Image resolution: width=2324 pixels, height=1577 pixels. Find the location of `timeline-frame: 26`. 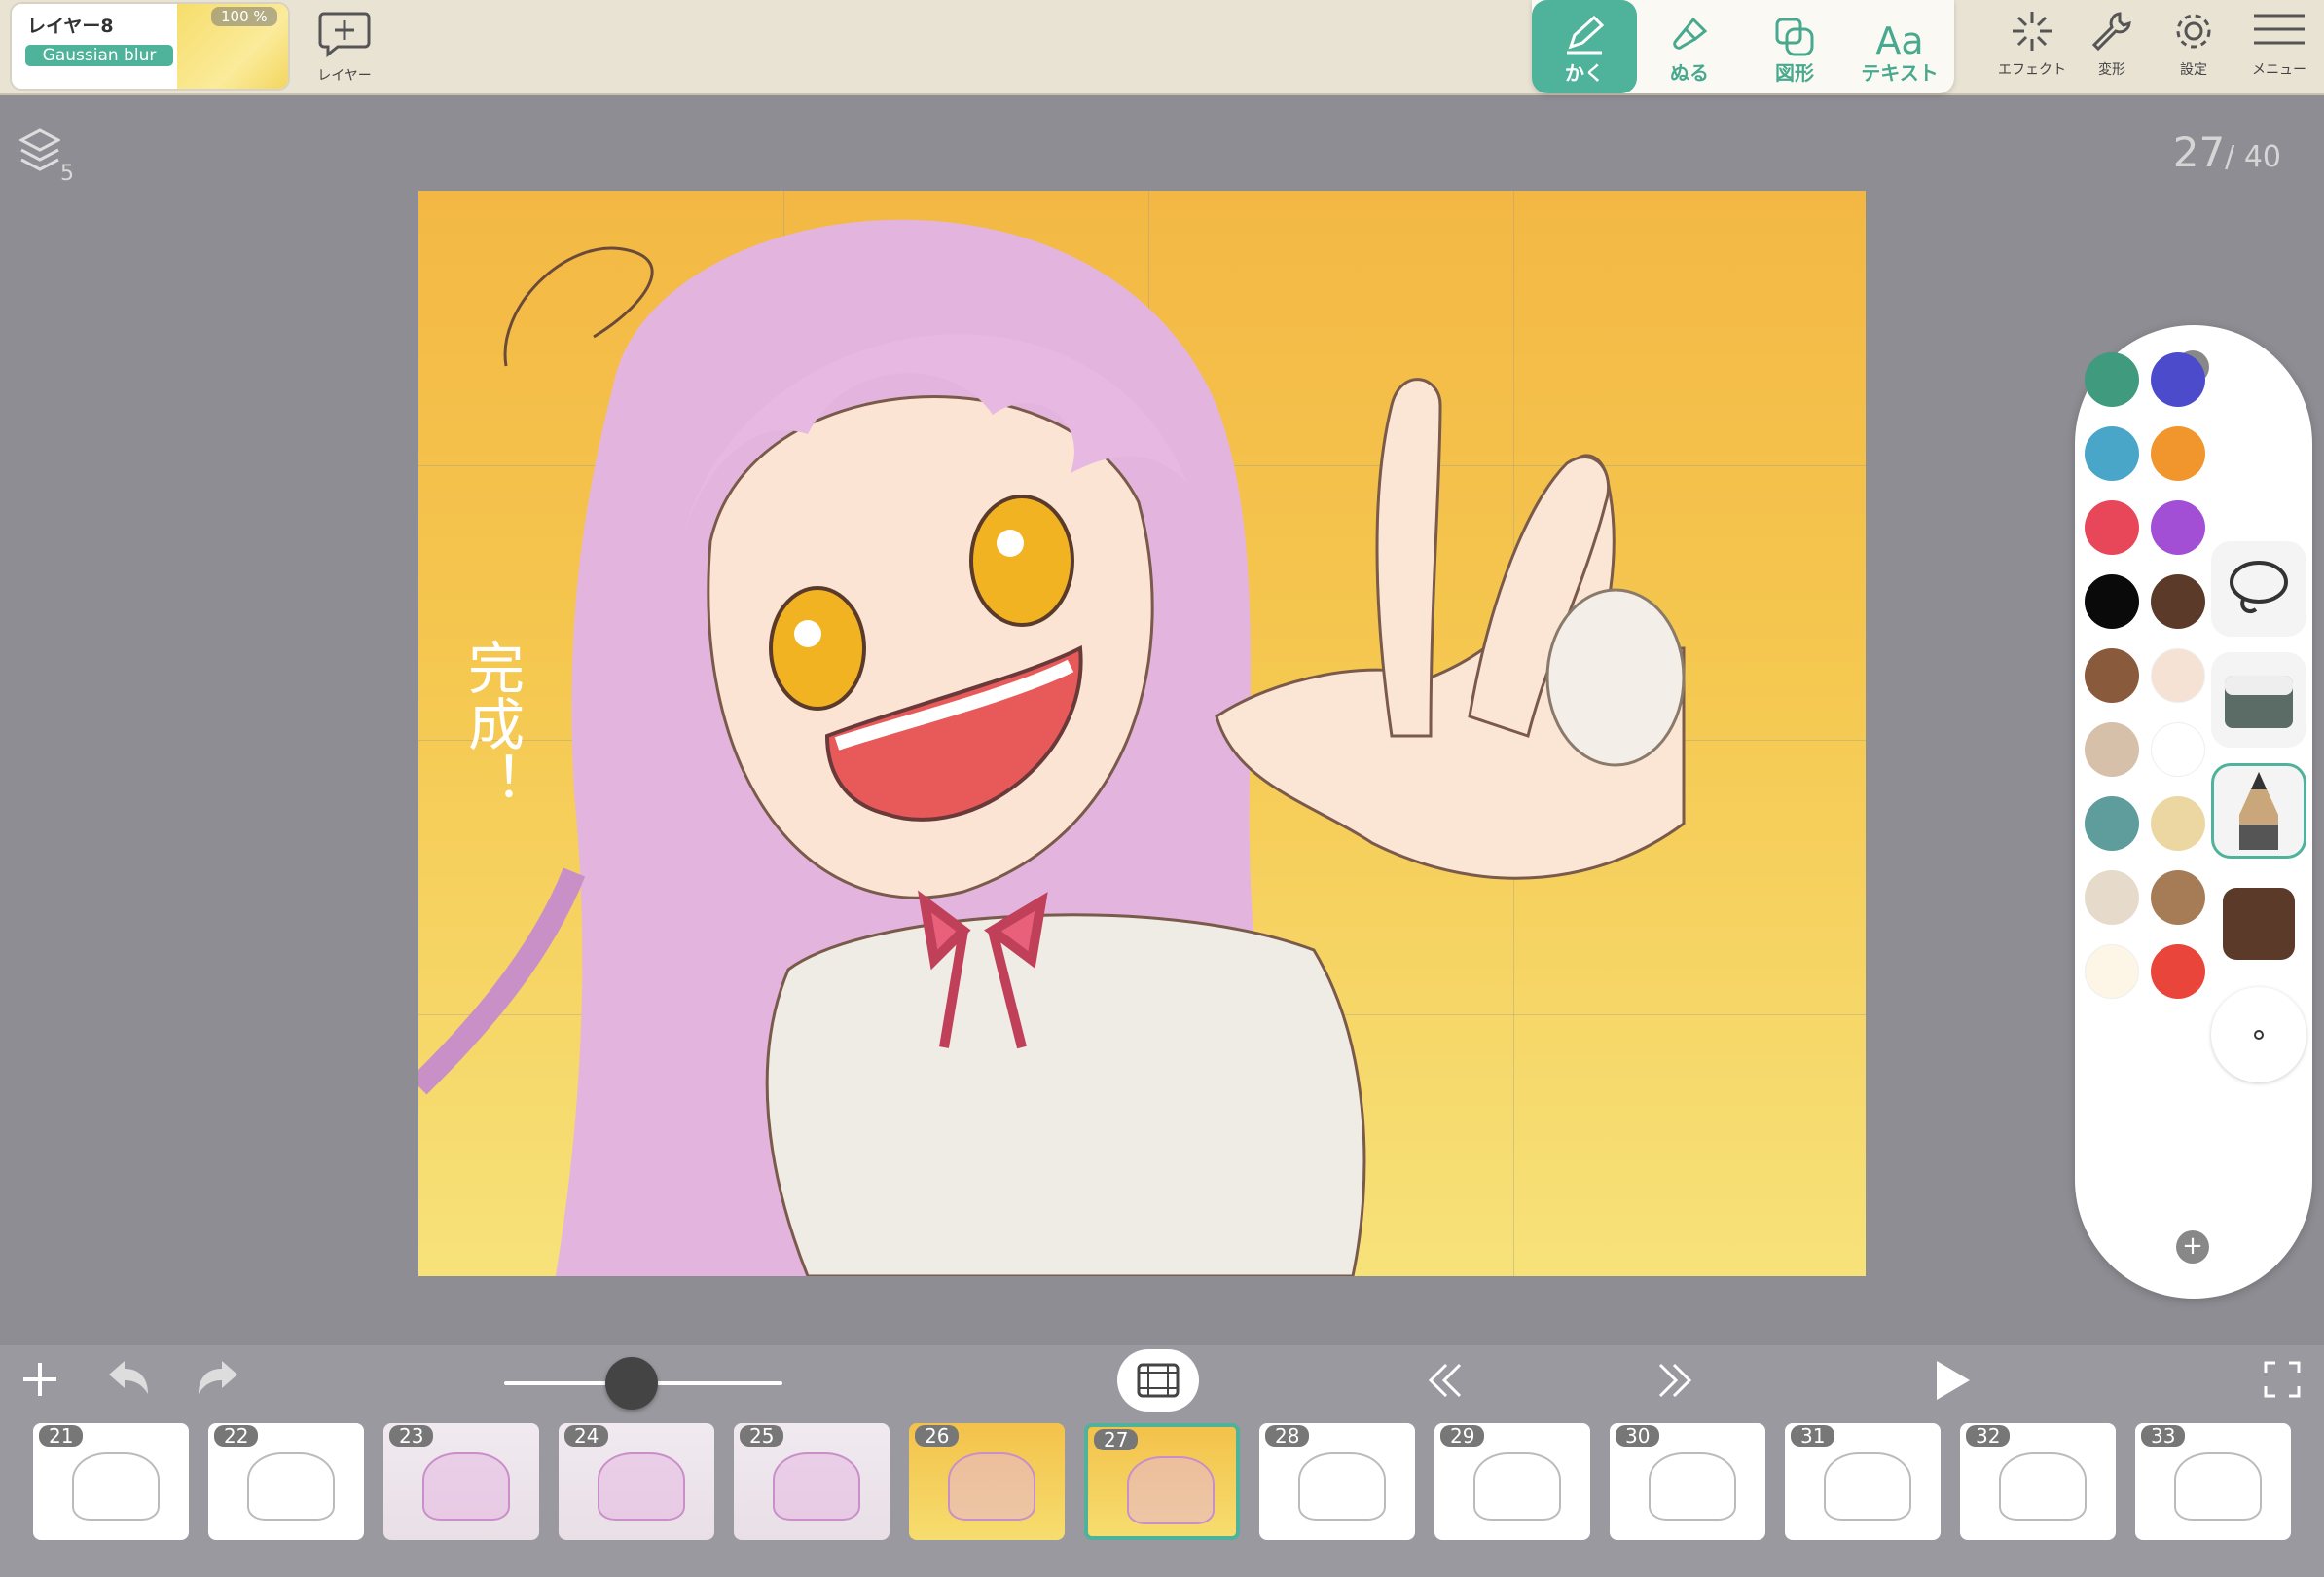

timeline-frame: 26 is located at coordinates (987, 1481).